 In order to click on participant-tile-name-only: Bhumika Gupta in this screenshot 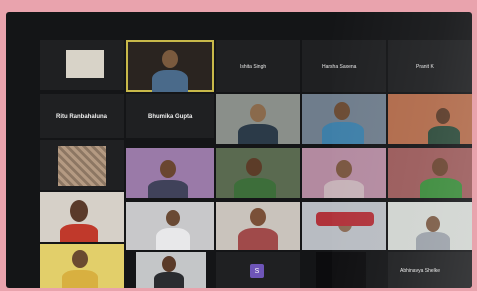, I will do `click(170, 116)`.